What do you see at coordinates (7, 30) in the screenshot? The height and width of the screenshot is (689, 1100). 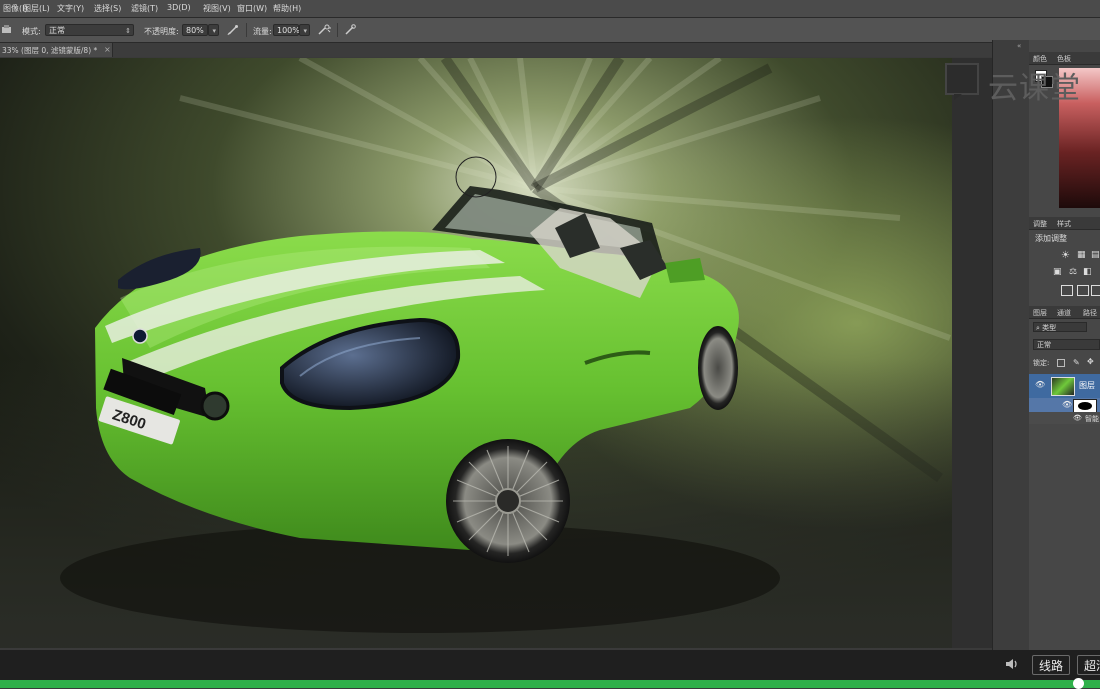 I see `tool-preset-icon` at bounding box center [7, 30].